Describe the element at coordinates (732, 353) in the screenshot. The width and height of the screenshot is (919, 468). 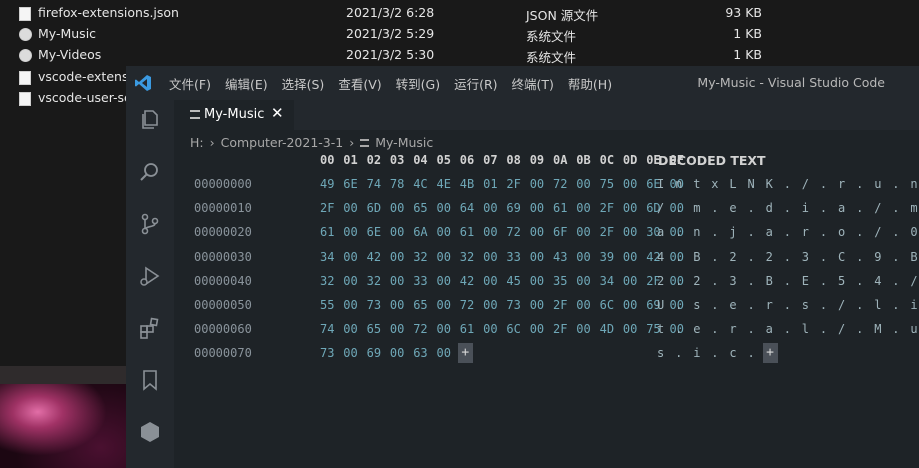
I see `decoded-char: c` at that location.